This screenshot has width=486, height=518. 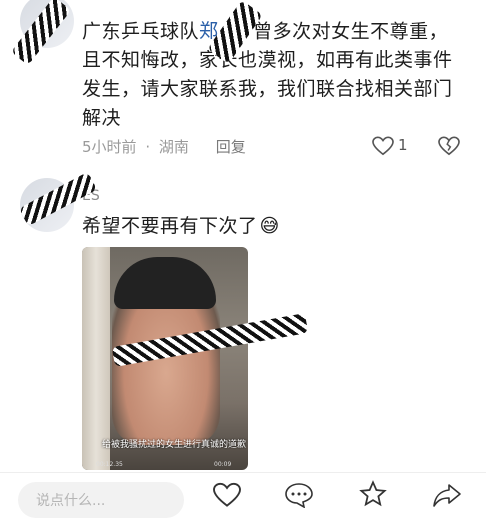 What do you see at coordinates (373, 494) in the screenshot?
I see `star-icon` at bounding box center [373, 494].